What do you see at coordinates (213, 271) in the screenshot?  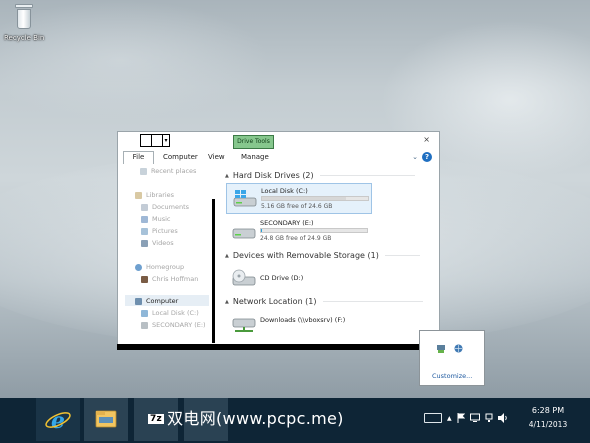 I see `pane-splitter` at bounding box center [213, 271].